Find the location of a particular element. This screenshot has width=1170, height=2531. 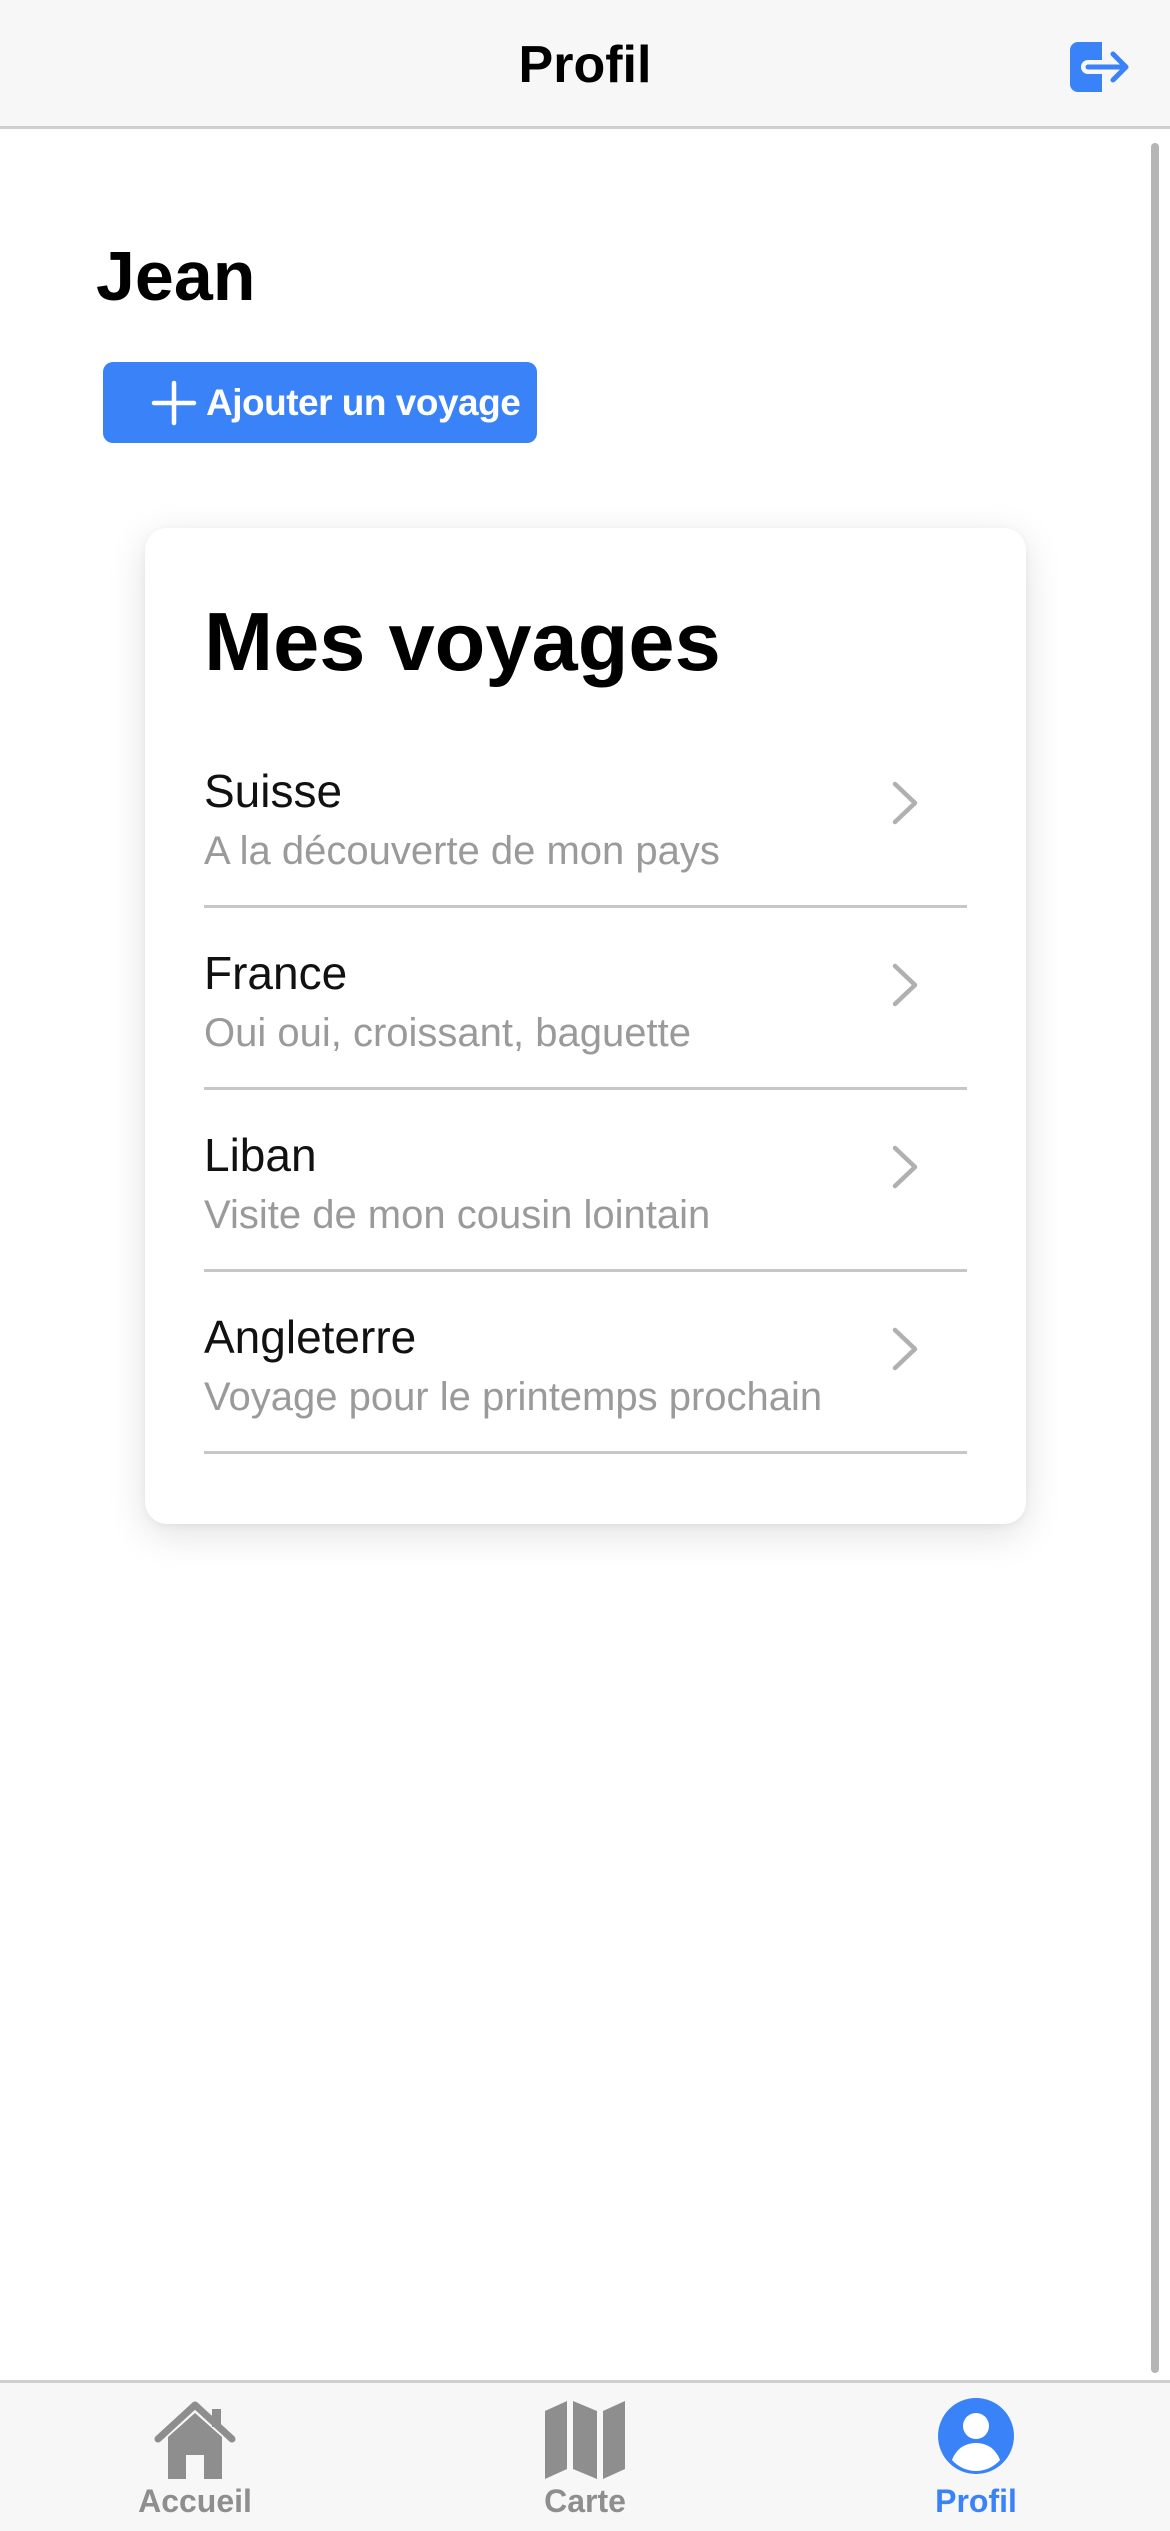

tab-carte: Carte is located at coordinates (585, 2457).